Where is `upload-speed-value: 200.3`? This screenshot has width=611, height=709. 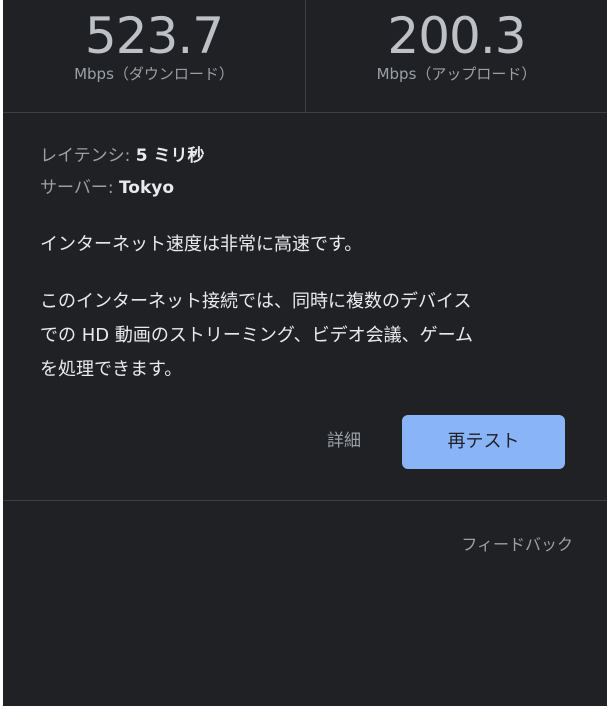
upload-speed-value: 200.3 is located at coordinates (456, 36).